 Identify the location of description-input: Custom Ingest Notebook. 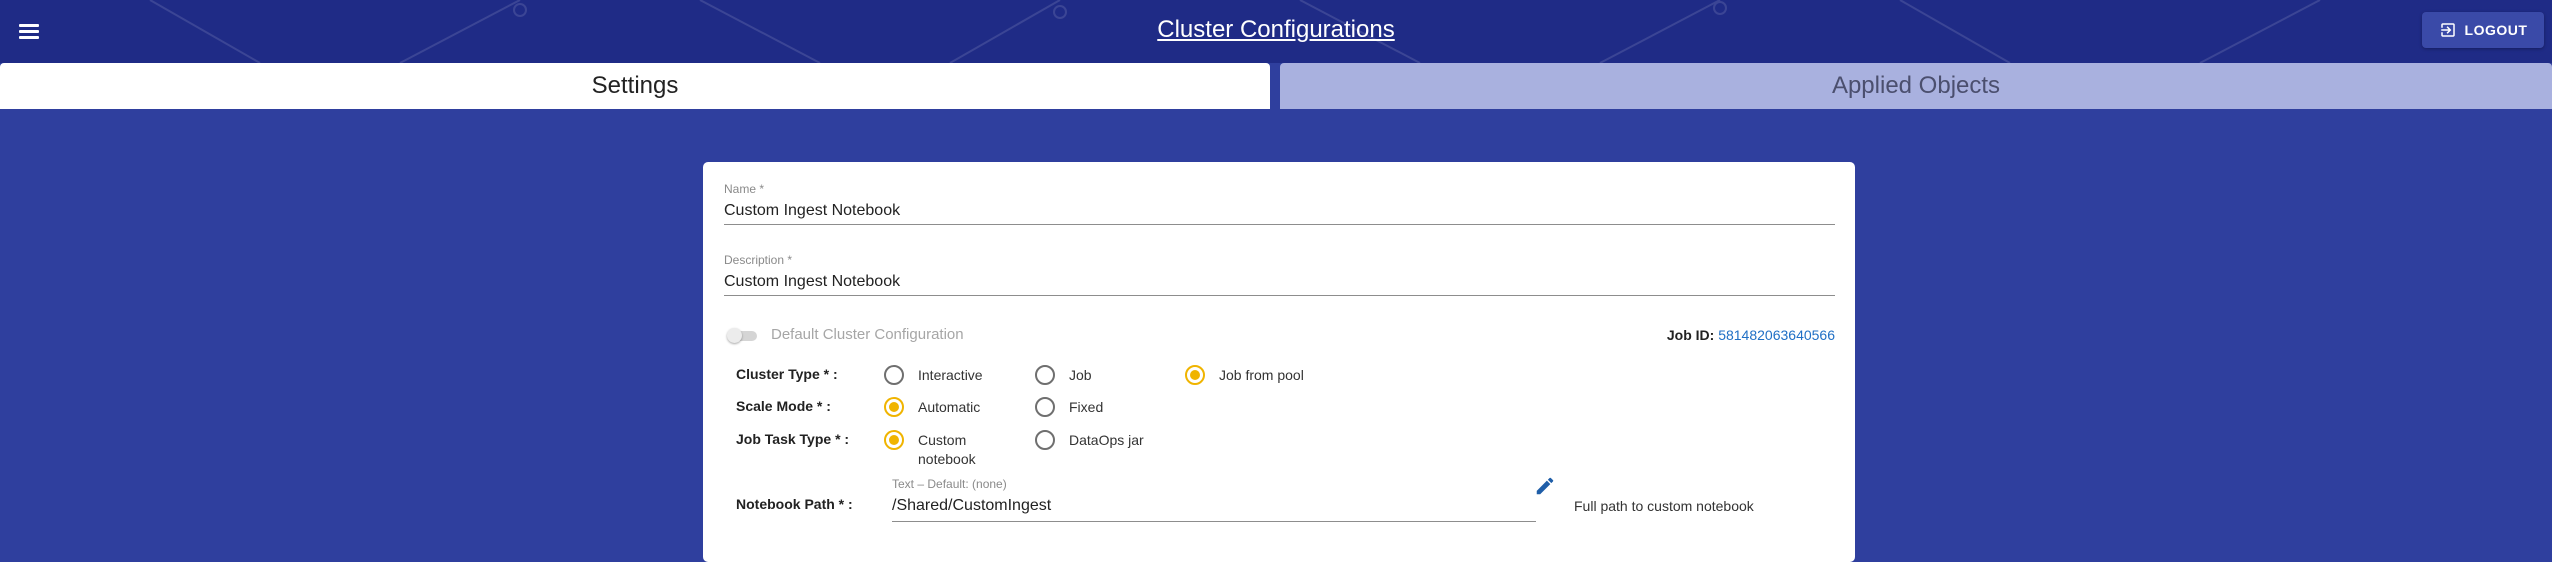
(1279, 281).